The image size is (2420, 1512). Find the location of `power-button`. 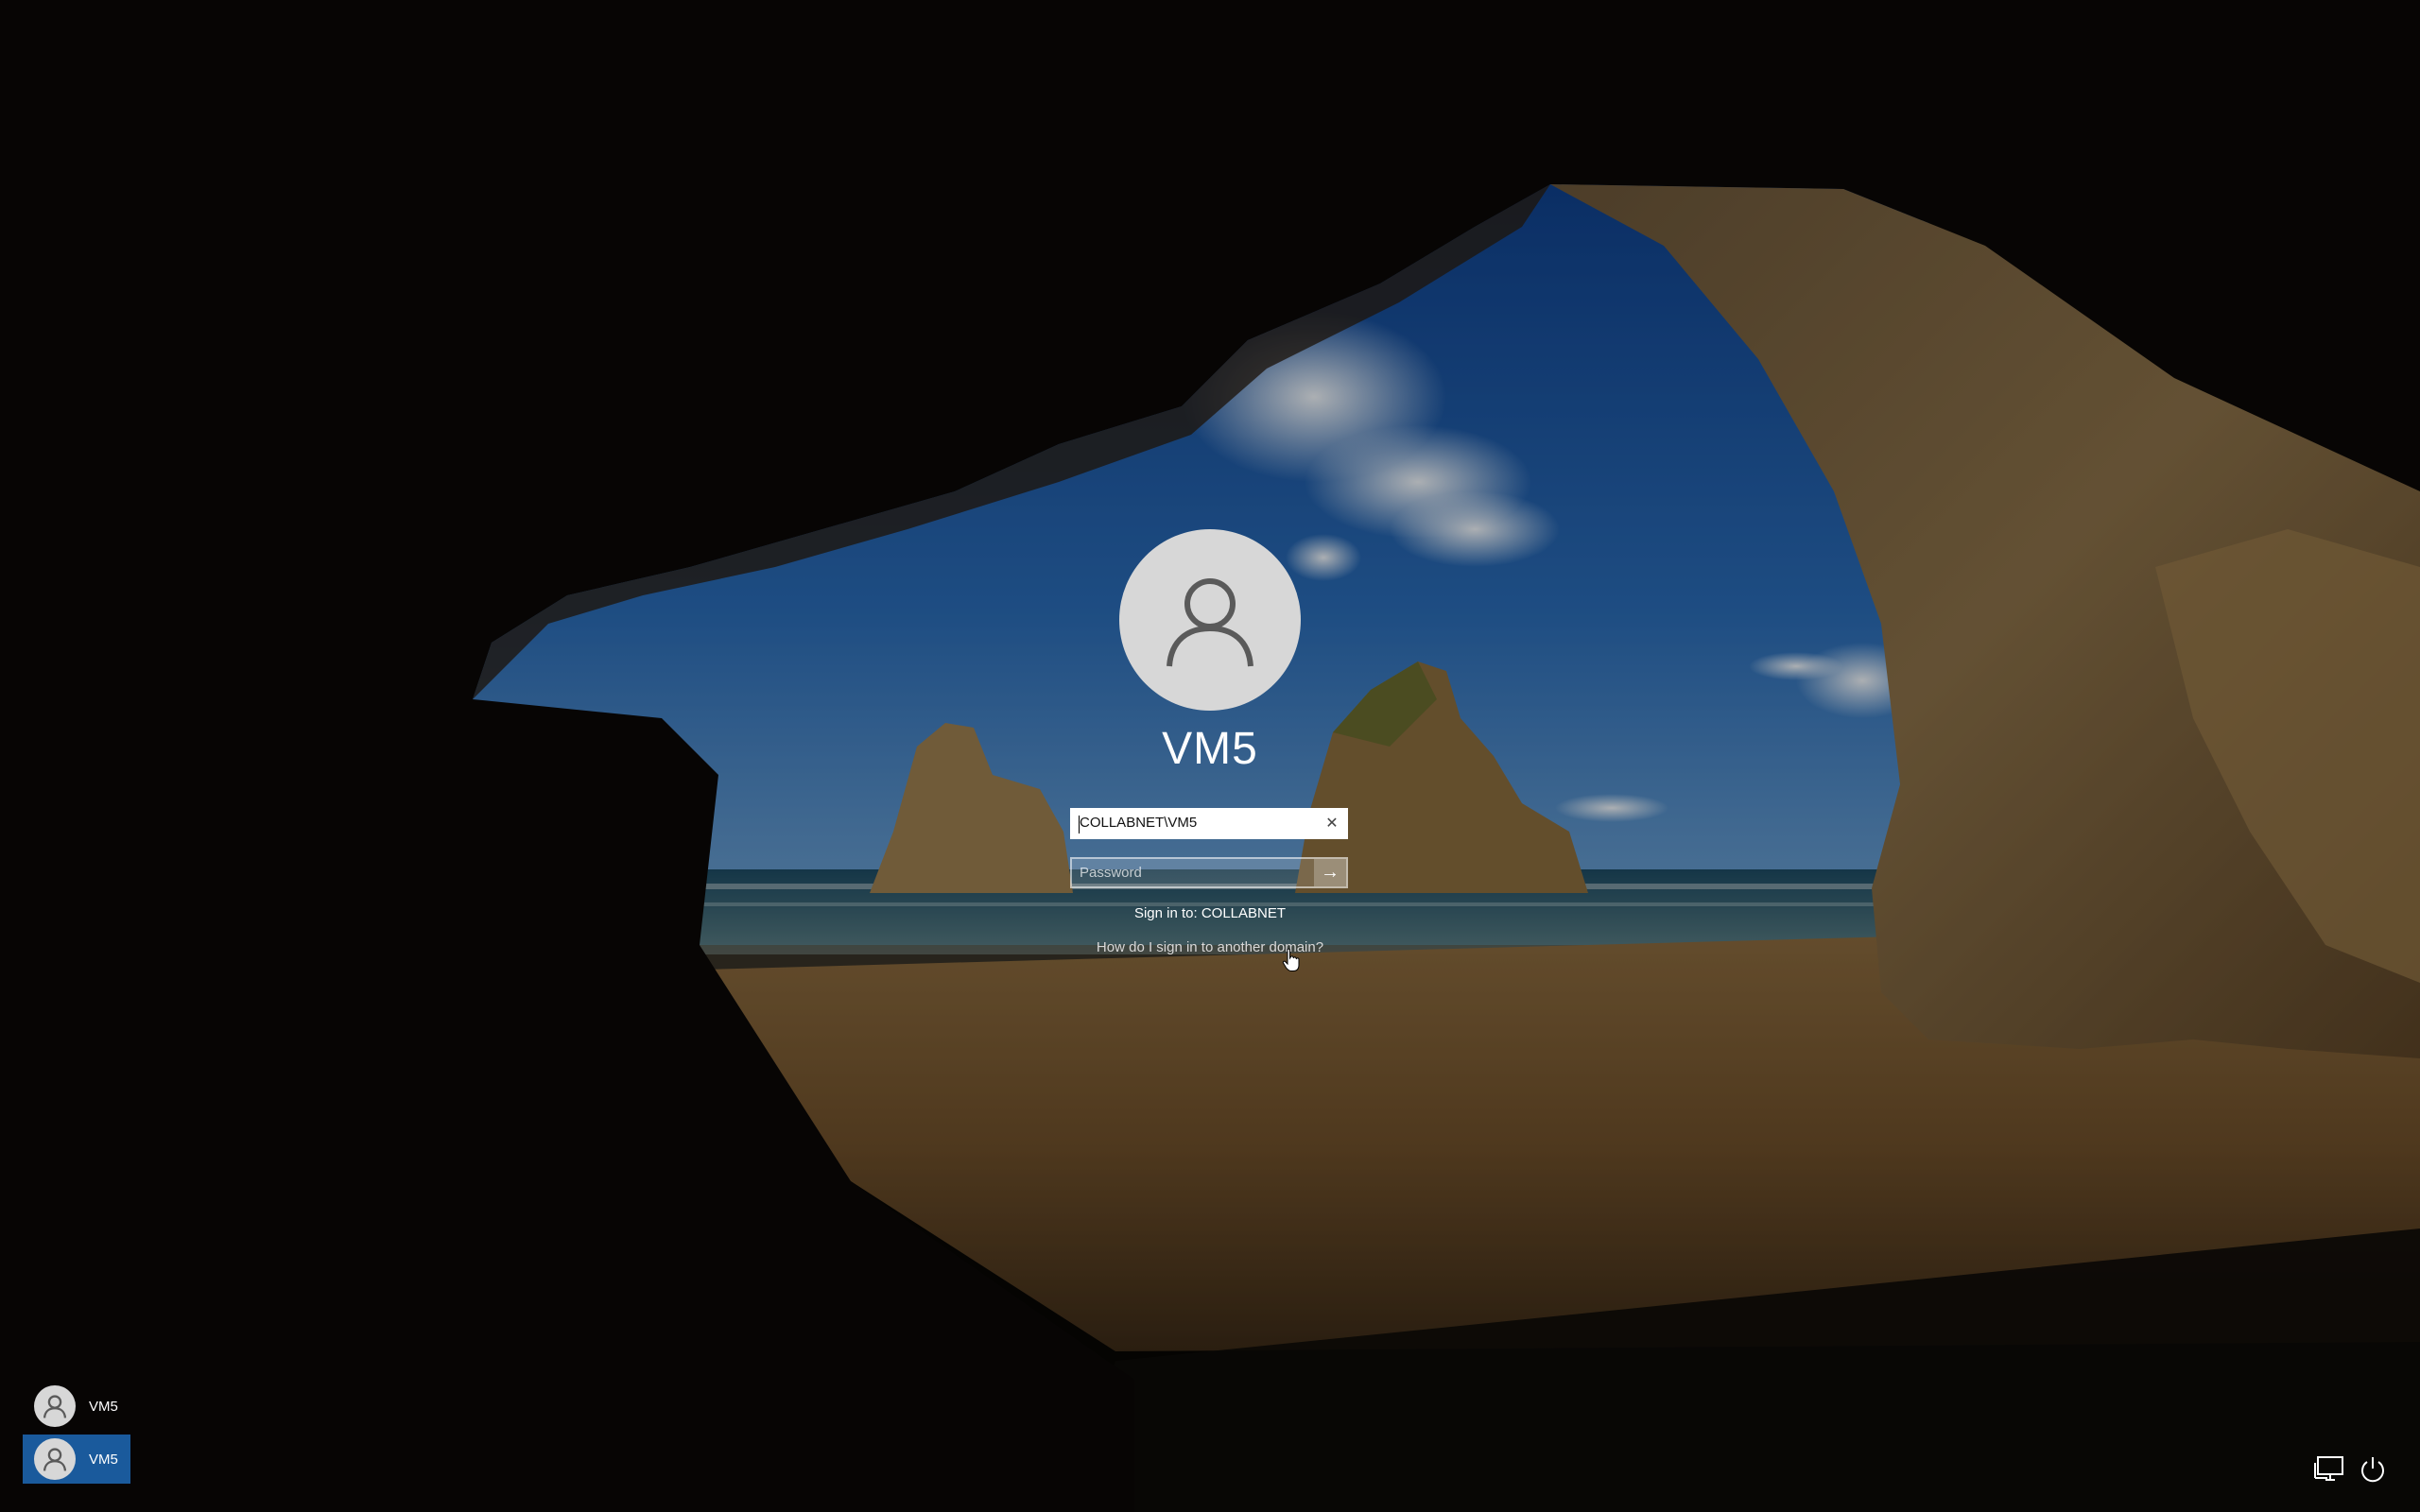

power-button is located at coordinates (2373, 1469).